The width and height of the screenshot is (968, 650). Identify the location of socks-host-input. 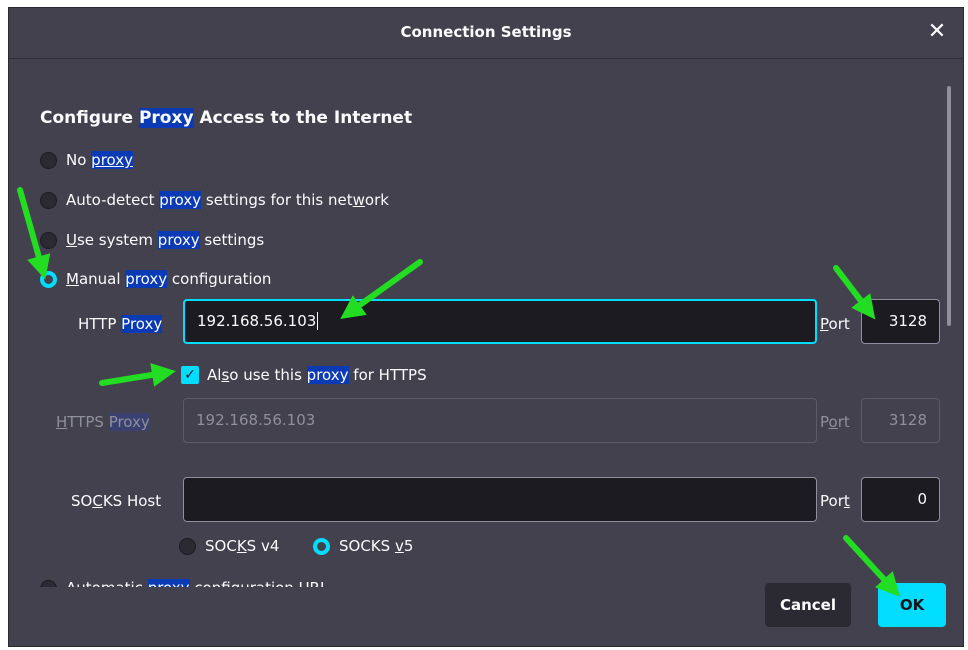
(500, 499).